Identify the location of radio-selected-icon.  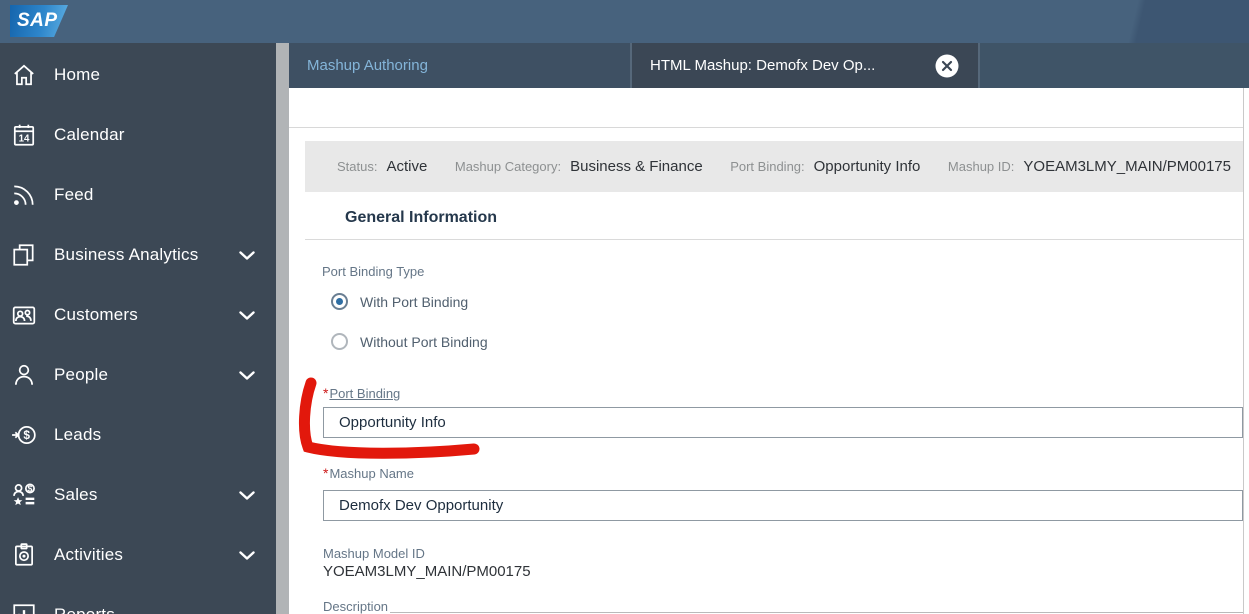
(339, 301).